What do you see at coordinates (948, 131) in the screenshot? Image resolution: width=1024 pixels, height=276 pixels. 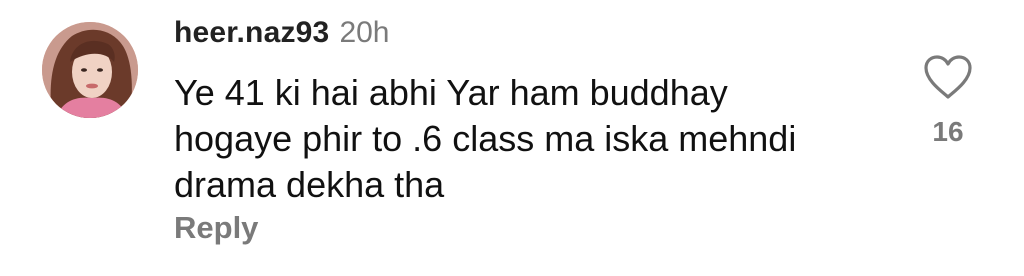 I see `like-count: 16` at bounding box center [948, 131].